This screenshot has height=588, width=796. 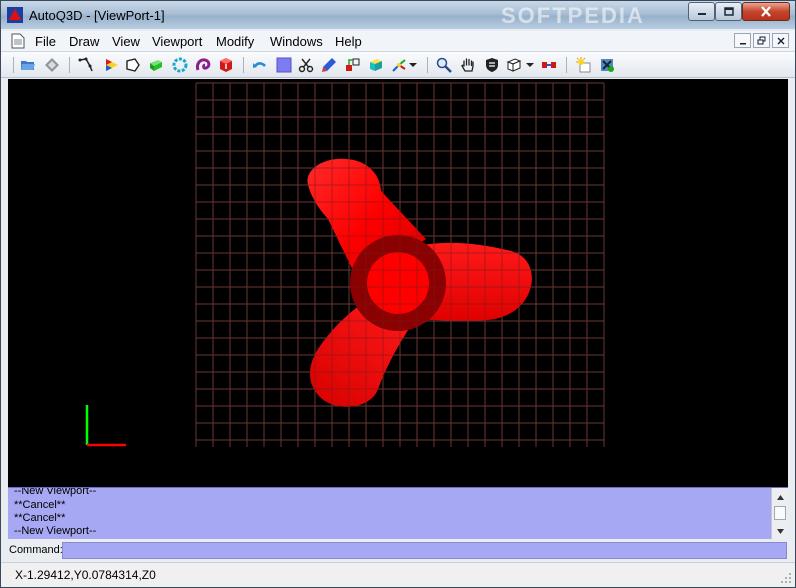 I want to click on mdi-controls, so click(x=761, y=40).